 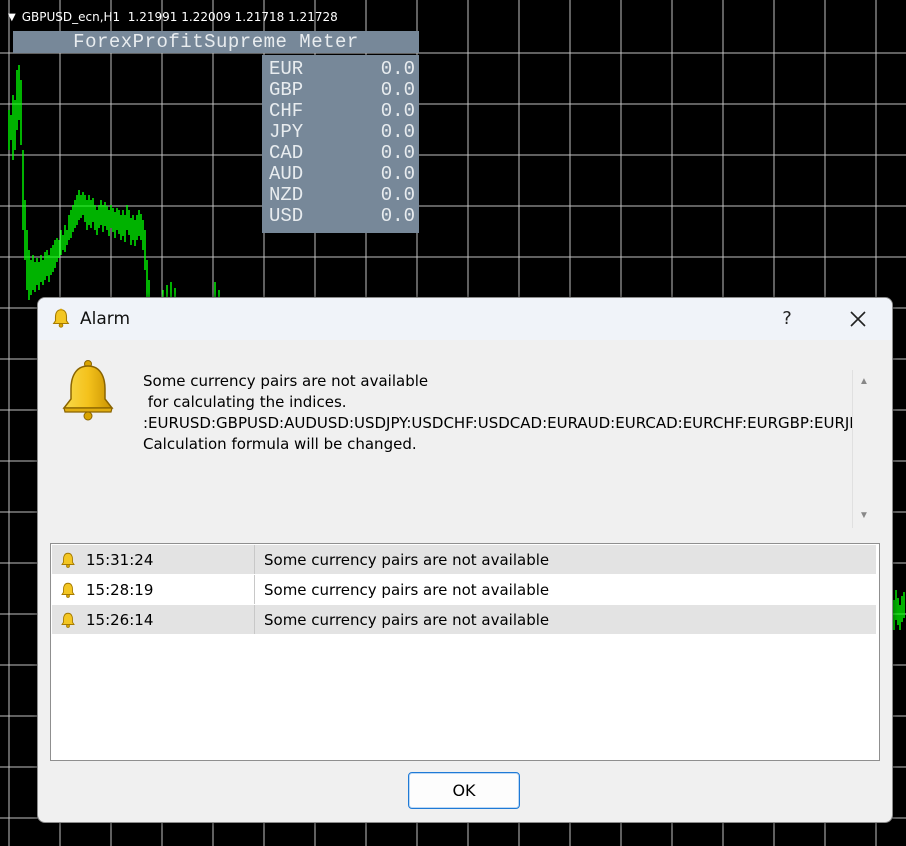 What do you see at coordinates (105, 319) in the screenshot?
I see `dialog-title: Alarm` at bounding box center [105, 319].